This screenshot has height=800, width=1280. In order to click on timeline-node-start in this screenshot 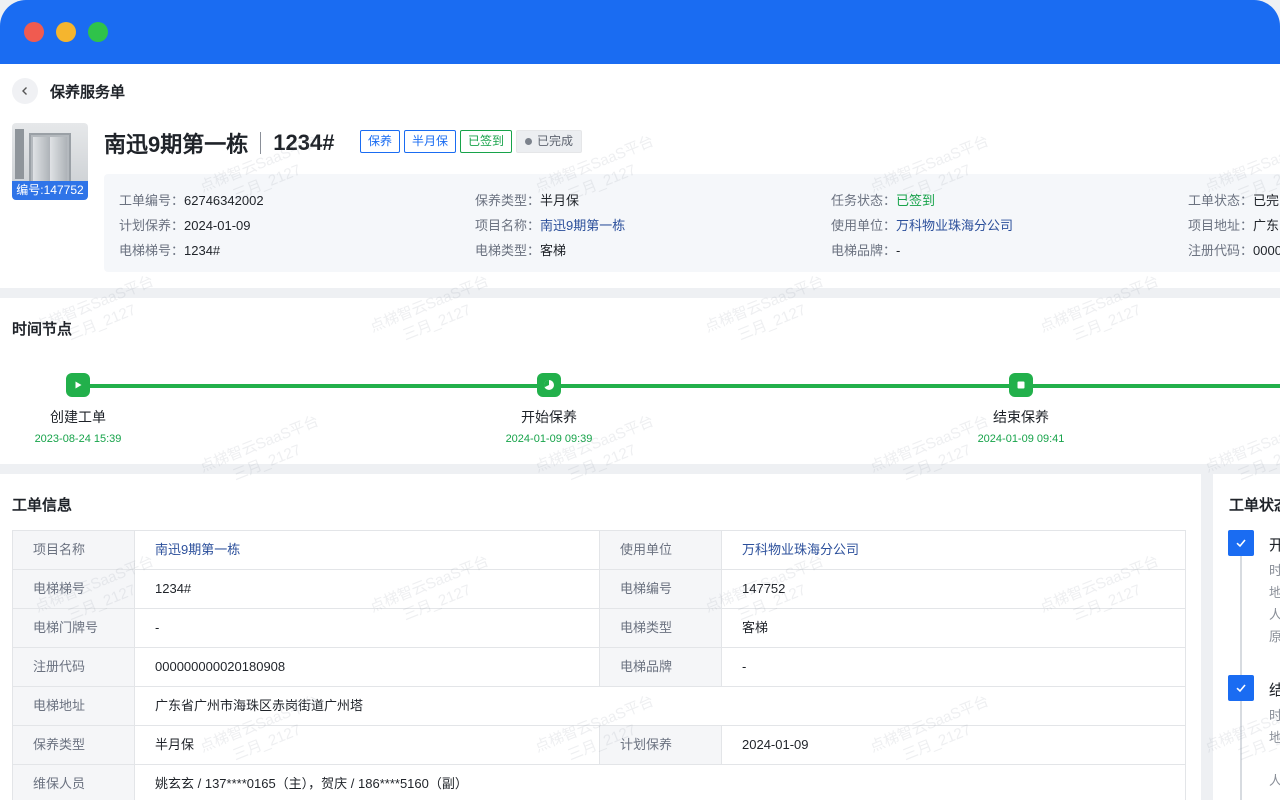, I will do `click(549, 385)`.